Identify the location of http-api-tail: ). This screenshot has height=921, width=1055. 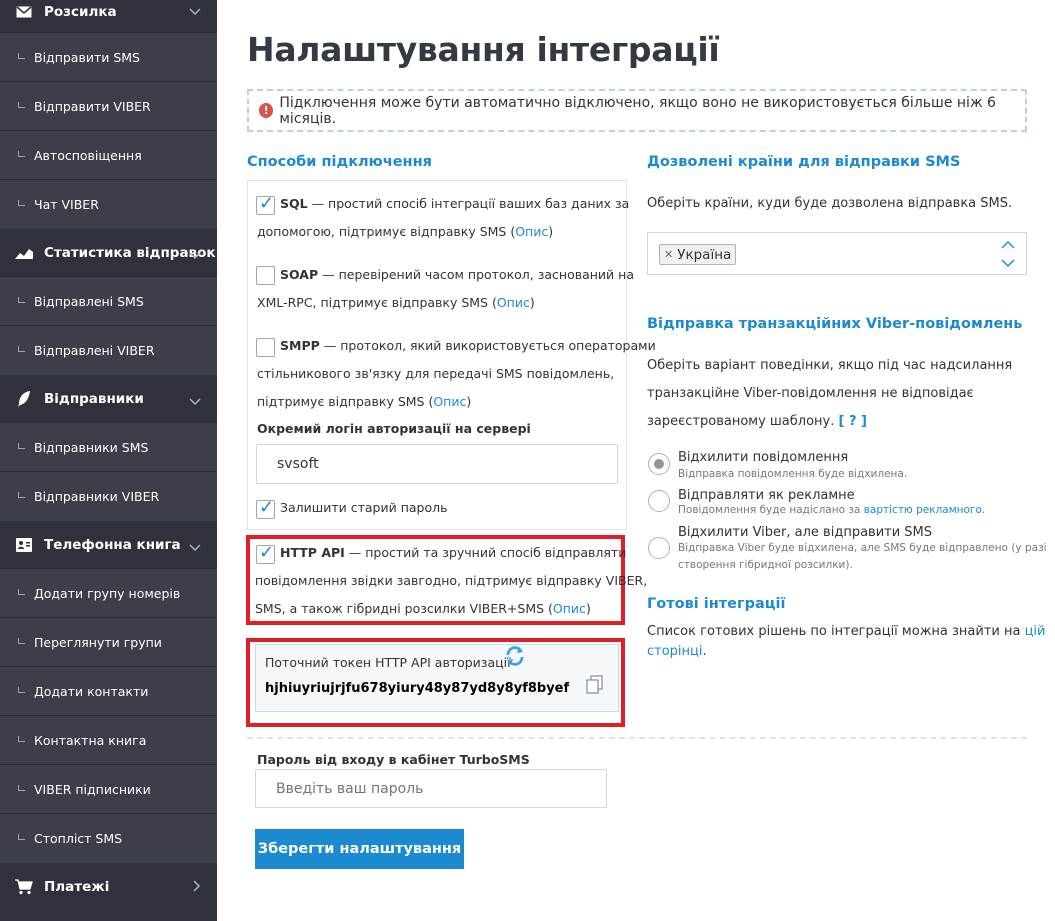
(588, 608).